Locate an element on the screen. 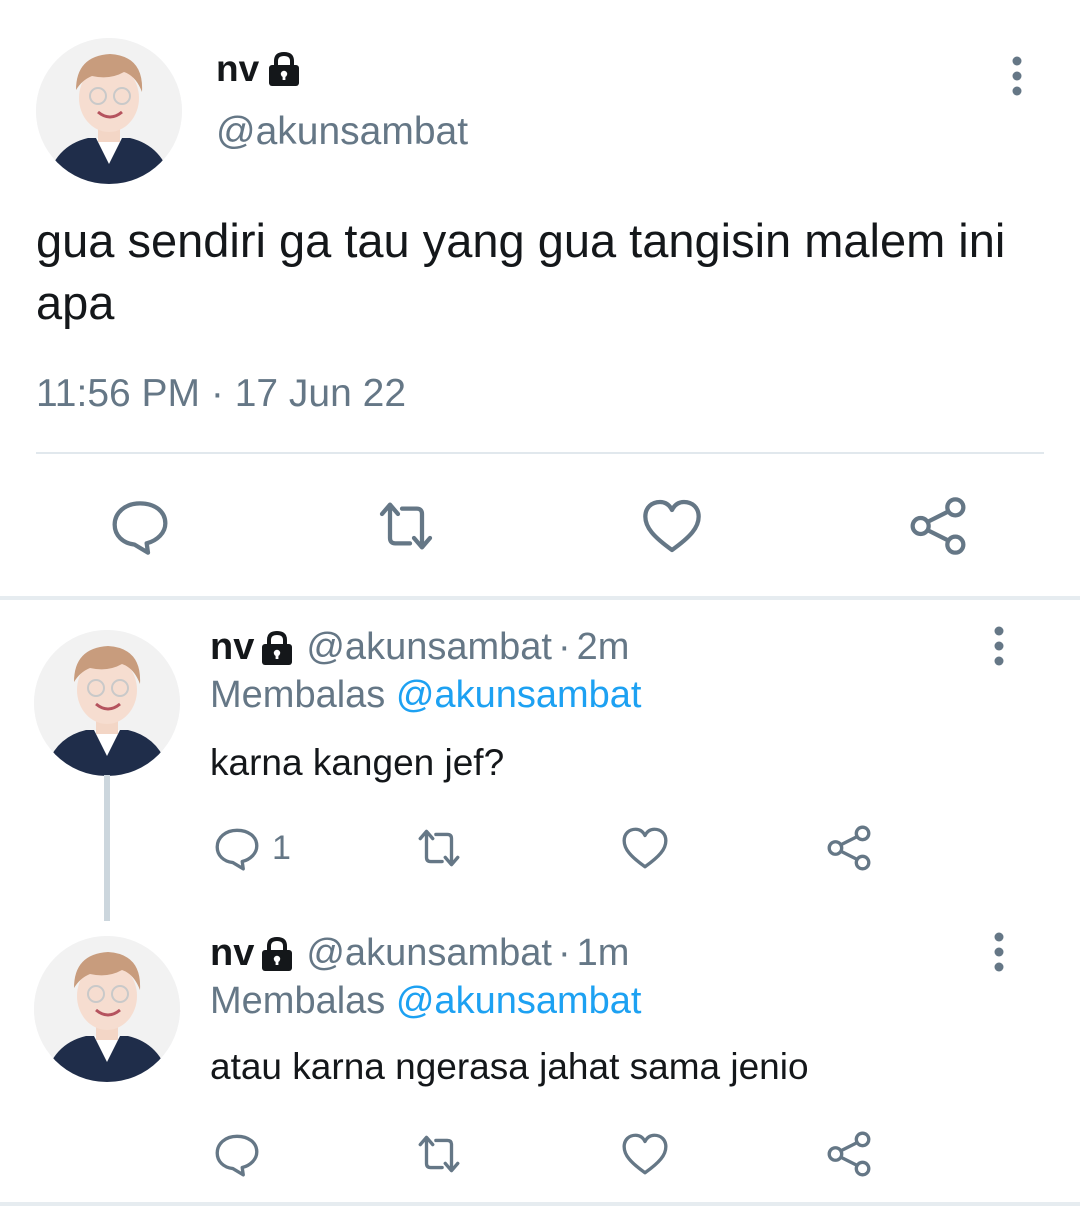  thread-connector is located at coordinates (107, 848).